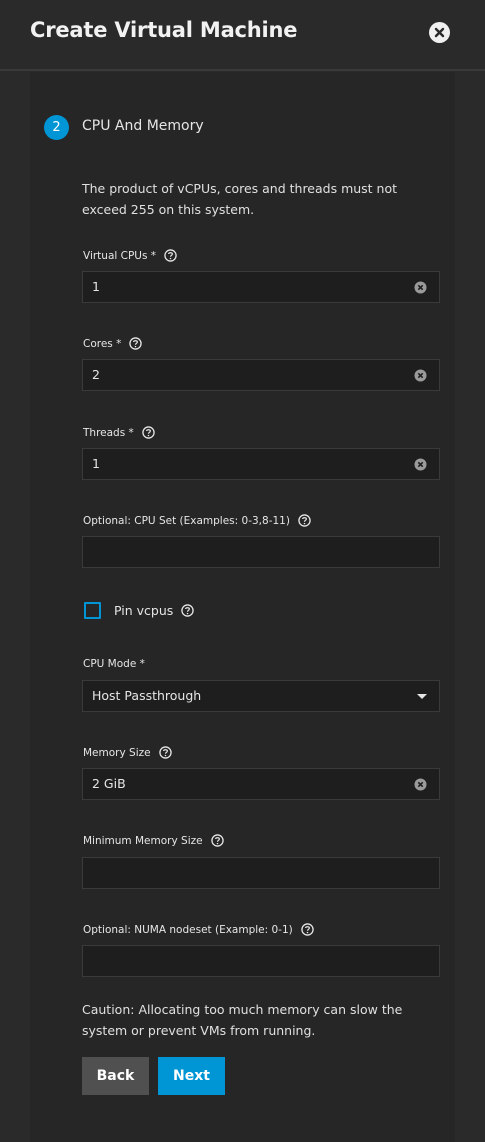 This screenshot has width=485, height=1142. I want to click on numa-label: Optional: NUMA nodeset (Example: 0-1), so click(198, 929).